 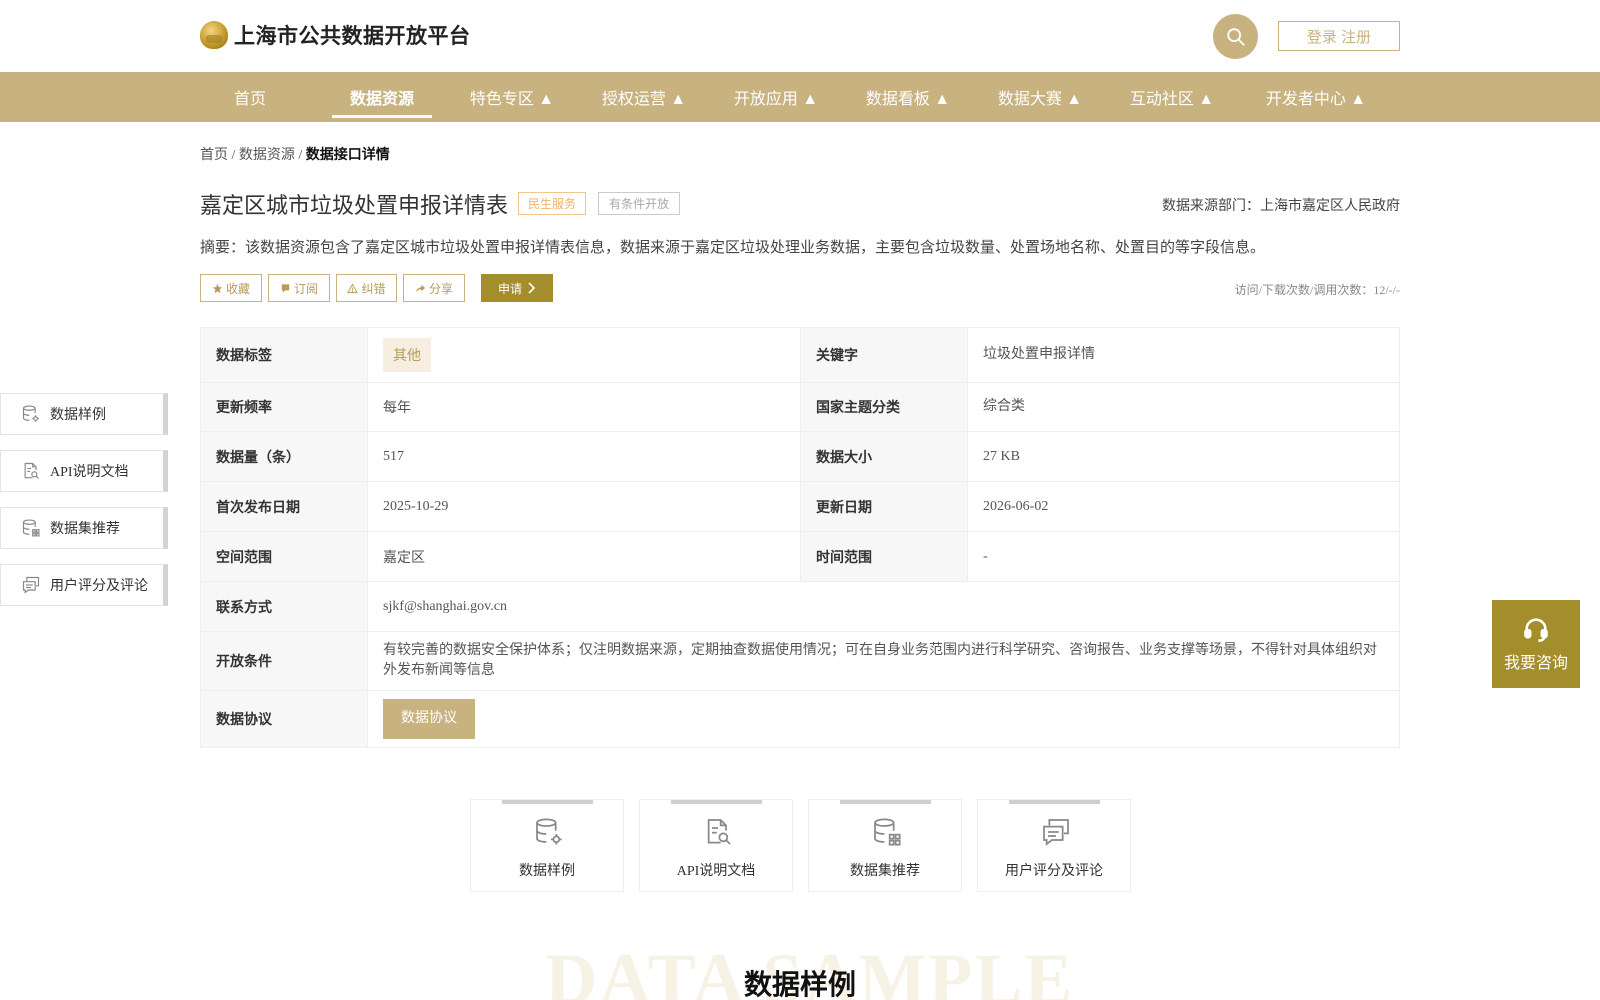 What do you see at coordinates (584, 407) in the screenshot?
I see `update-frequency-value: 每年` at bounding box center [584, 407].